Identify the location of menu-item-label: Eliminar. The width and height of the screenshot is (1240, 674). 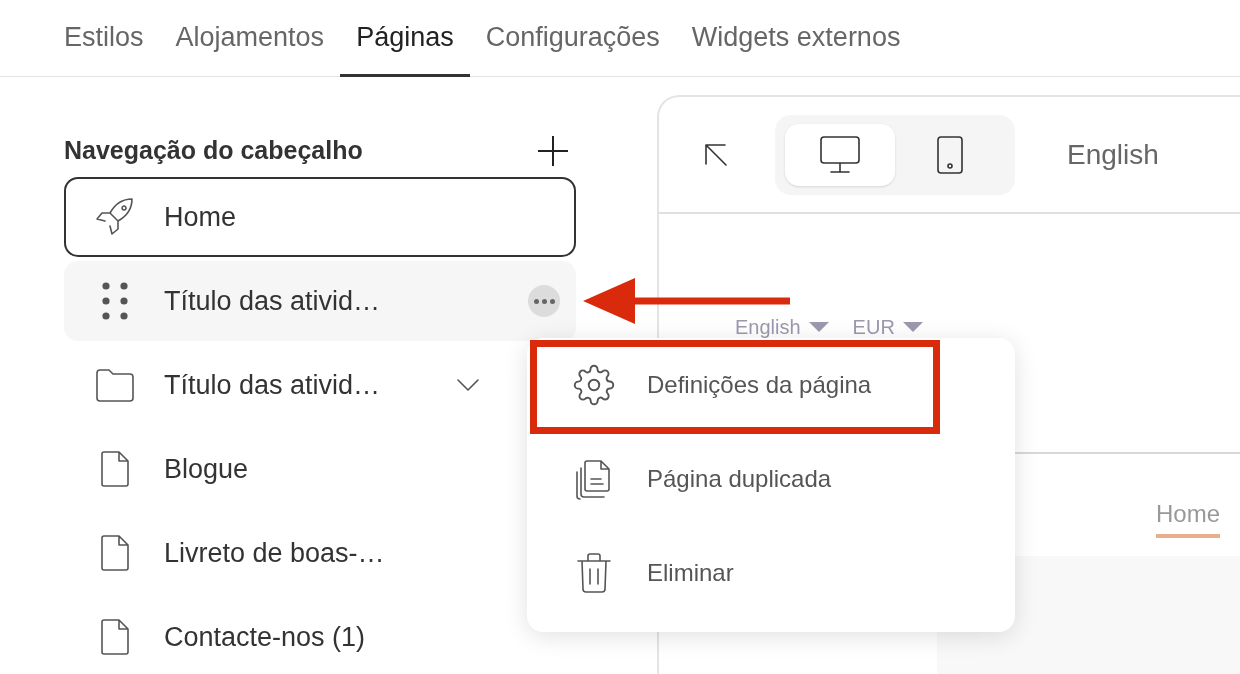
(690, 573).